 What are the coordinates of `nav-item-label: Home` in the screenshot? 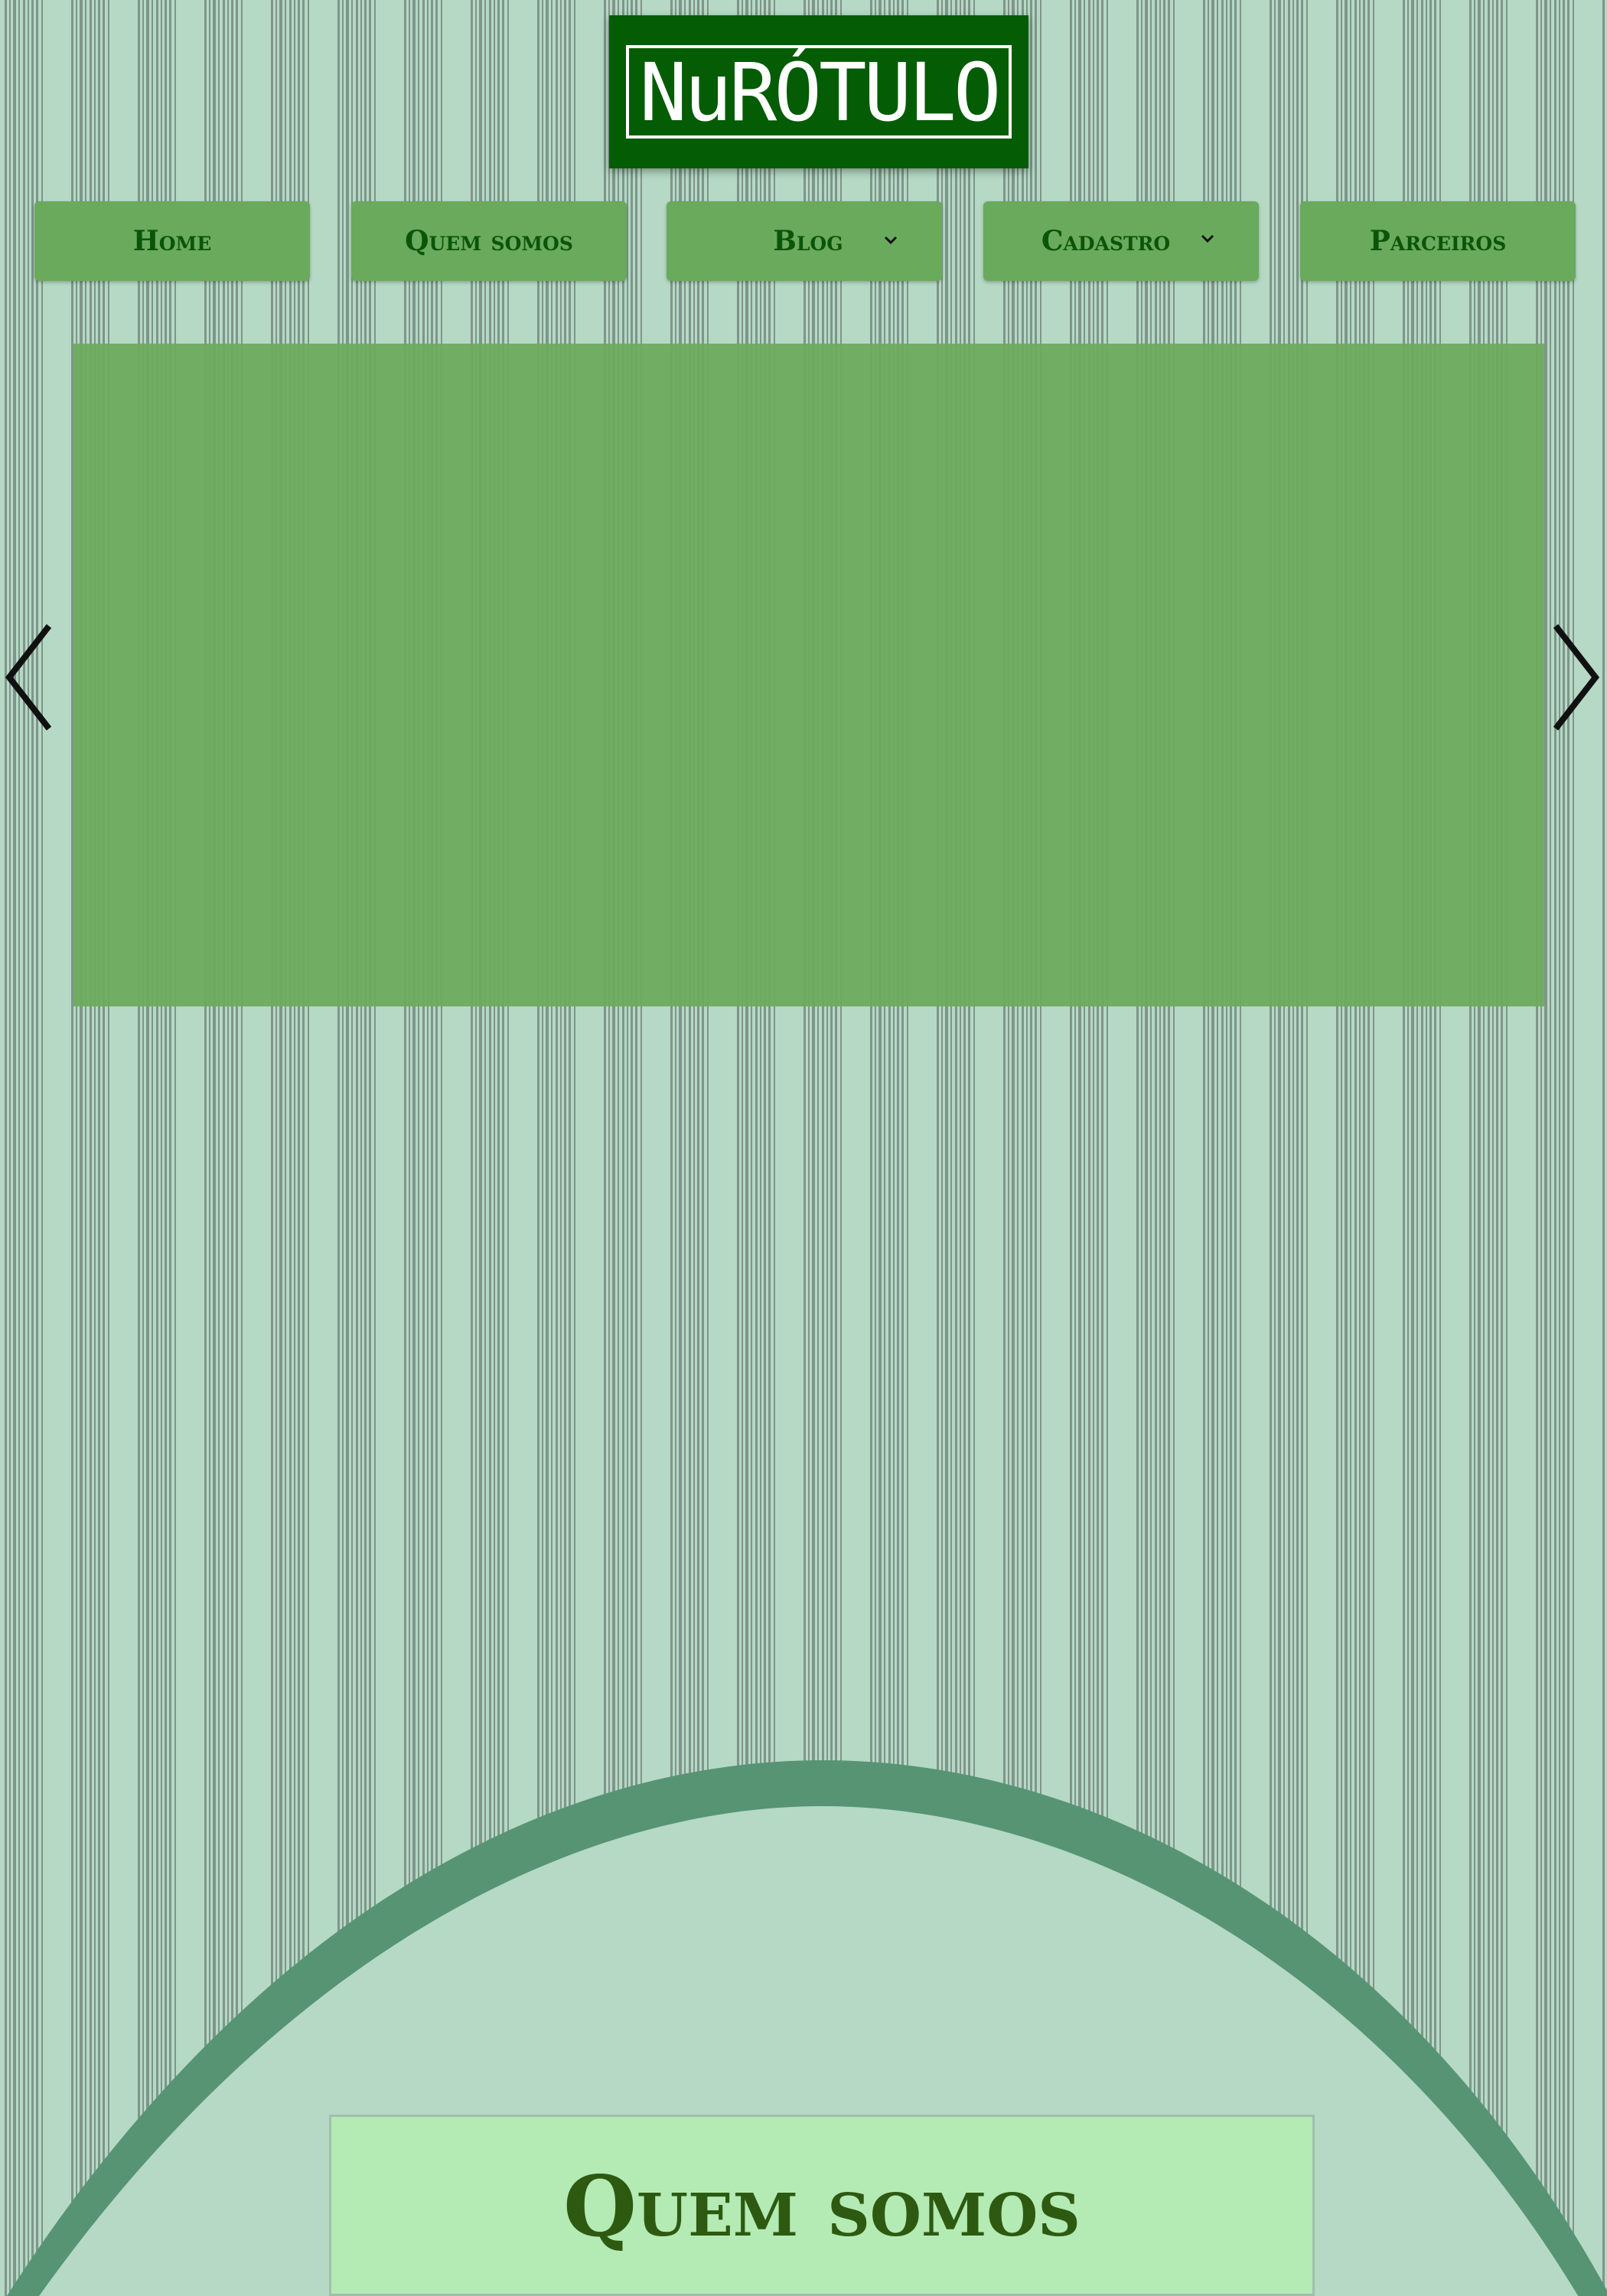 It's located at (172, 241).